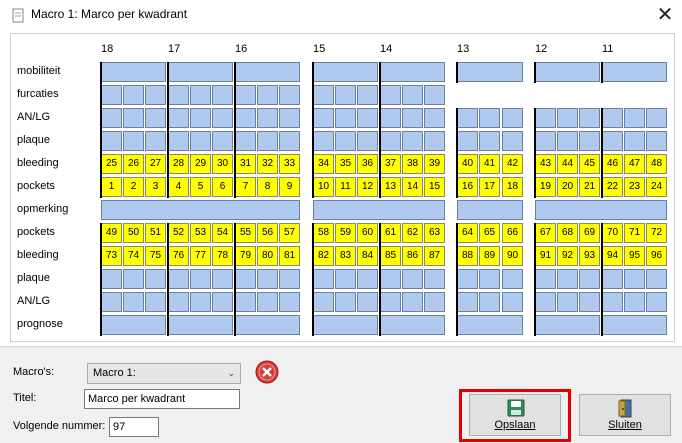  Describe the element at coordinates (178, 164) in the screenshot. I see `numbered-cell: 28` at that location.